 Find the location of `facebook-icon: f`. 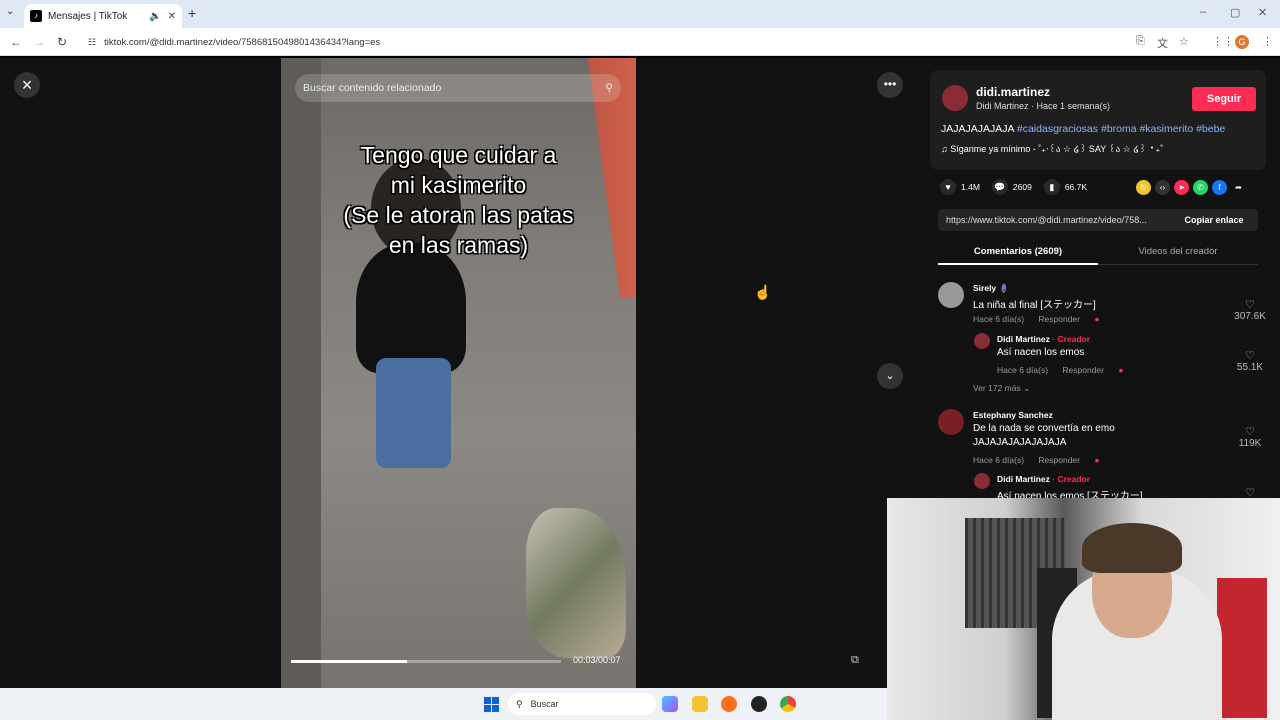

facebook-icon: f is located at coordinates (1219, 187).